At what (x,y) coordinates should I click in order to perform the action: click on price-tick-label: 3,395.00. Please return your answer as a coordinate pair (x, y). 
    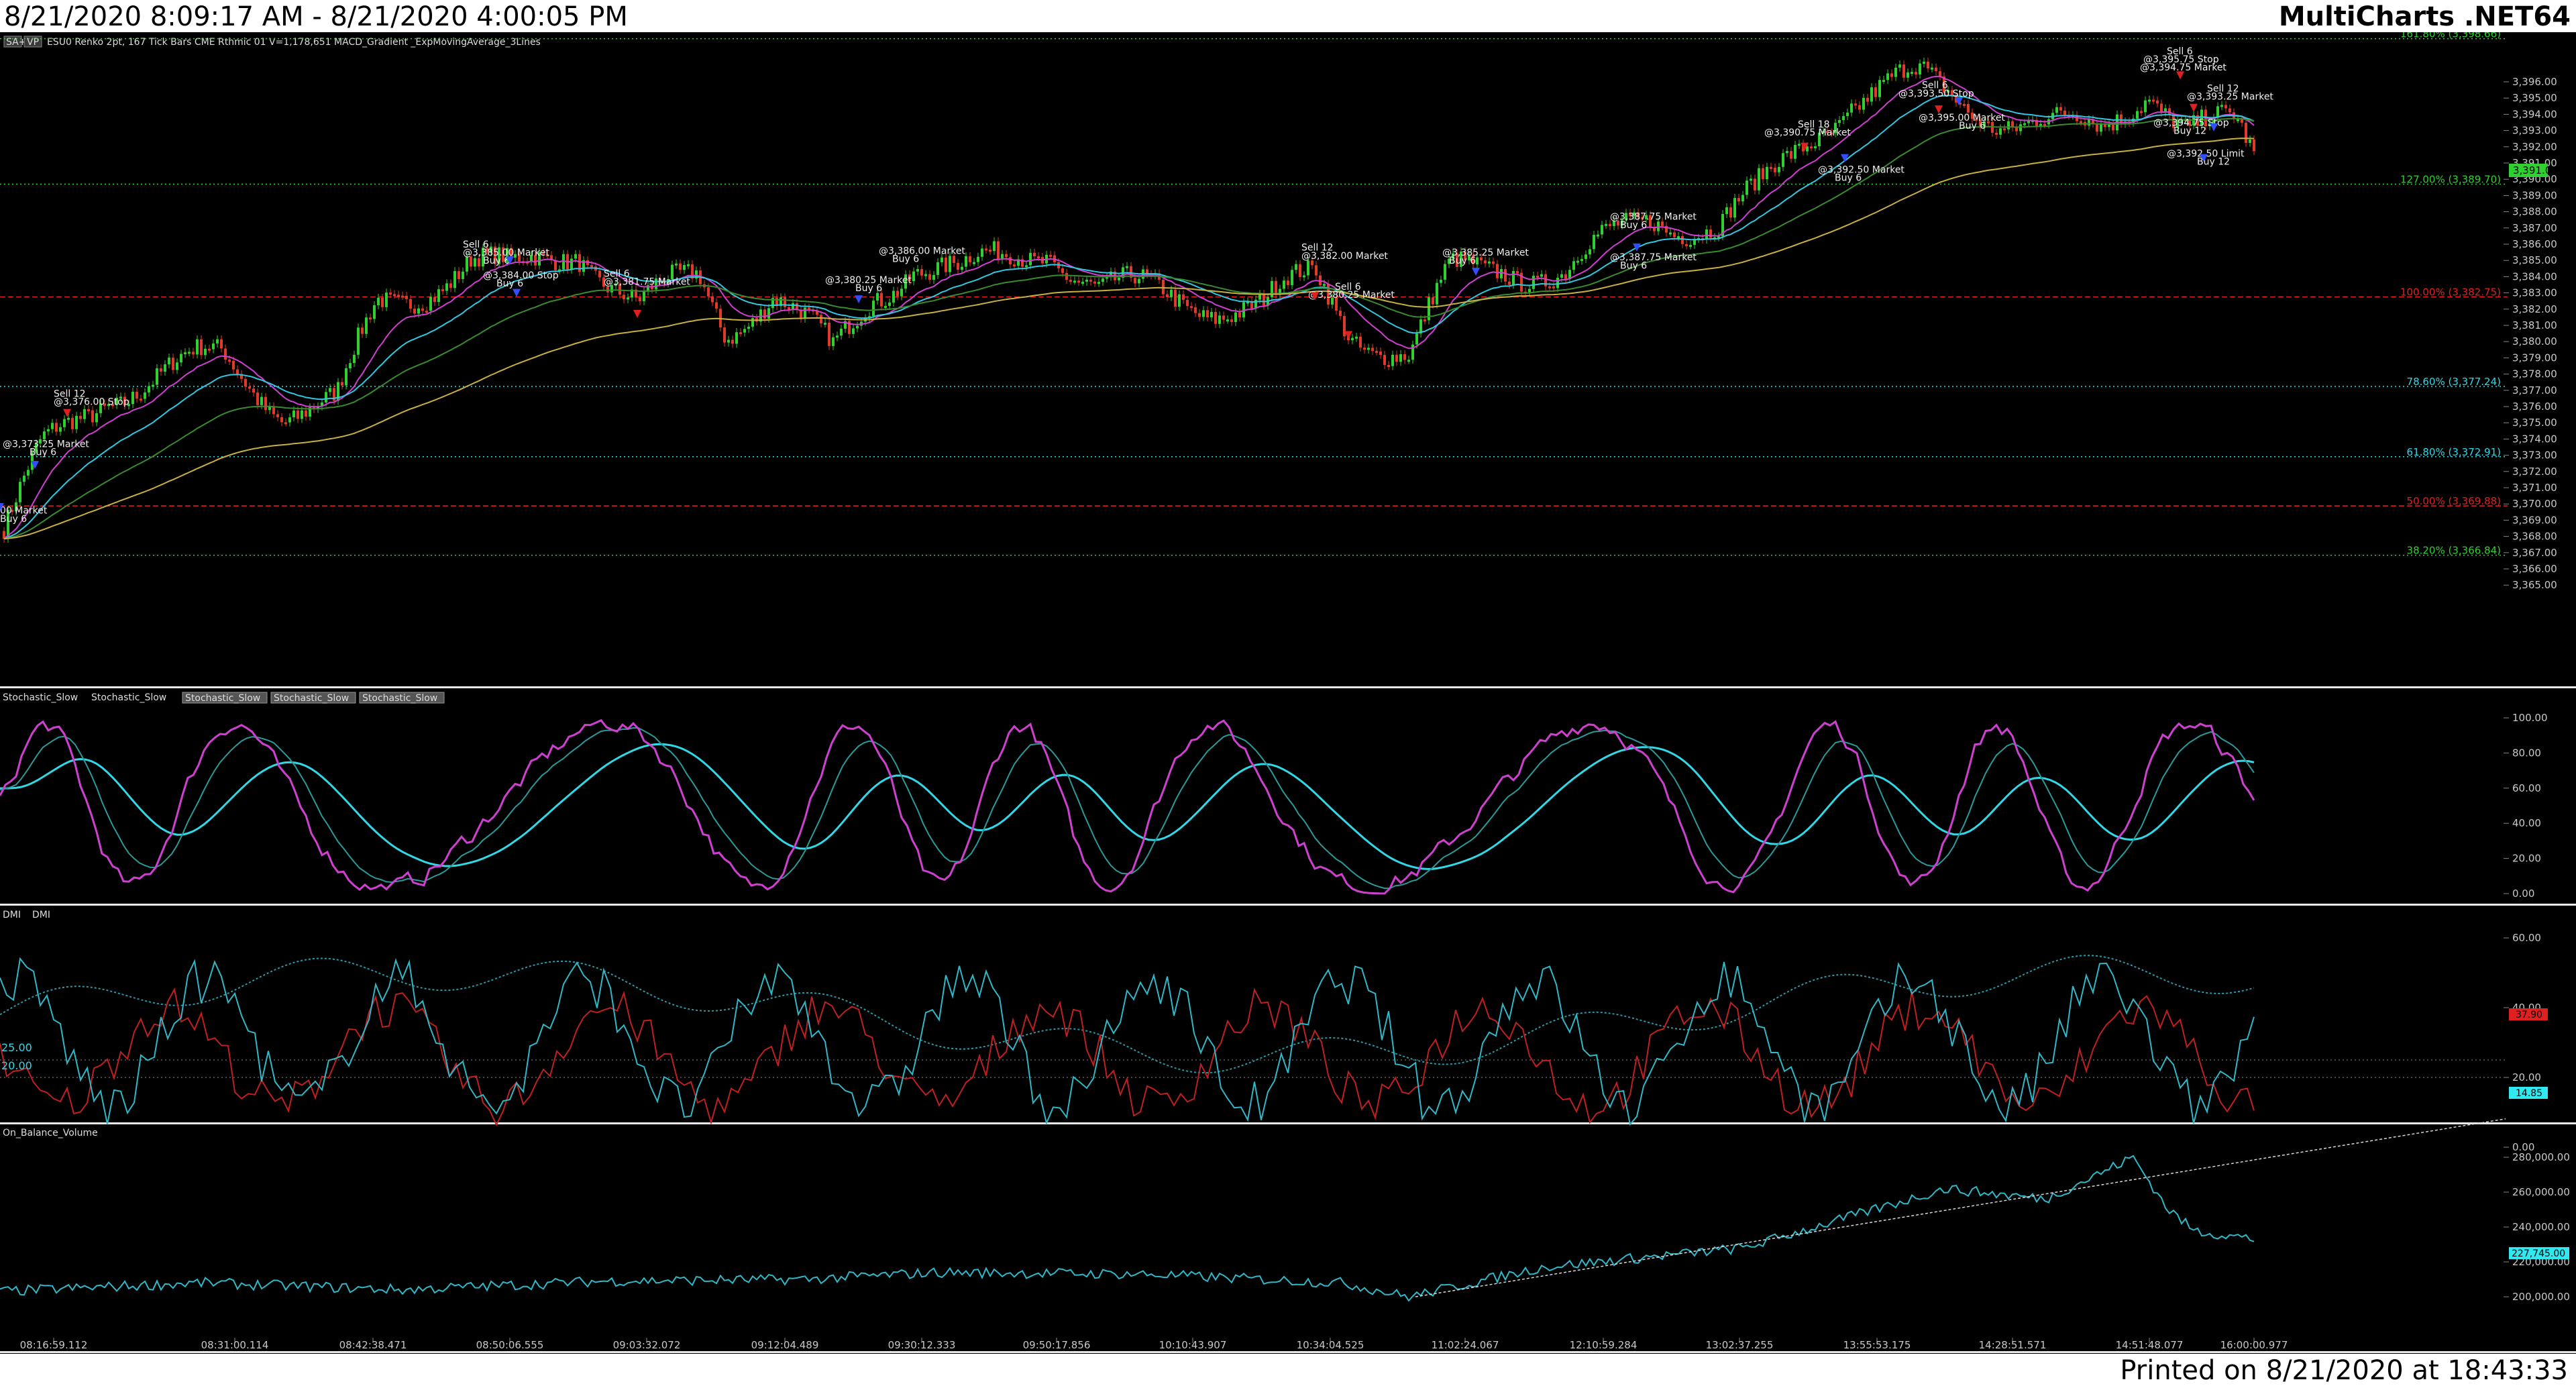
    Looking at the image, I should click on (2534, 98).